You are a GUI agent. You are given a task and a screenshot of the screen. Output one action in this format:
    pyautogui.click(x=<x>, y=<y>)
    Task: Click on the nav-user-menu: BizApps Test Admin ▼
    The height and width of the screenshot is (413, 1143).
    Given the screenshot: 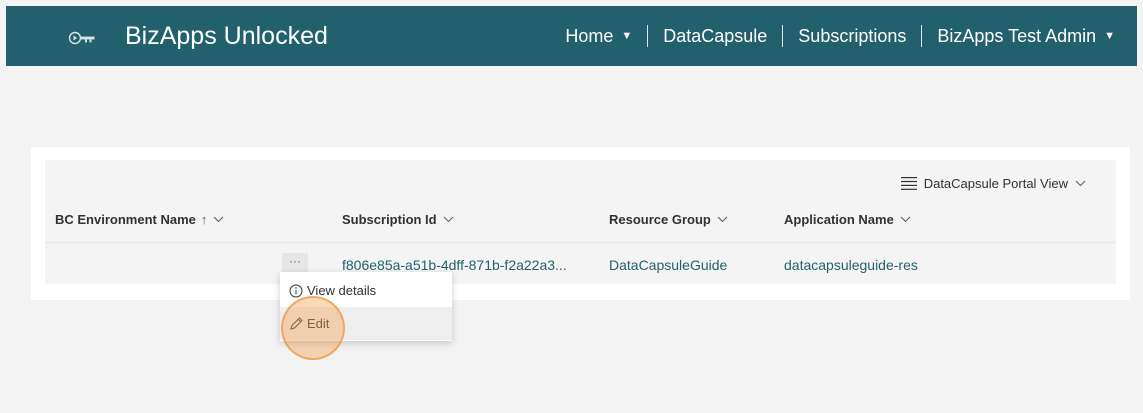 What is the action you would take?
    pyautogui.click(x=1026, y=36)
    